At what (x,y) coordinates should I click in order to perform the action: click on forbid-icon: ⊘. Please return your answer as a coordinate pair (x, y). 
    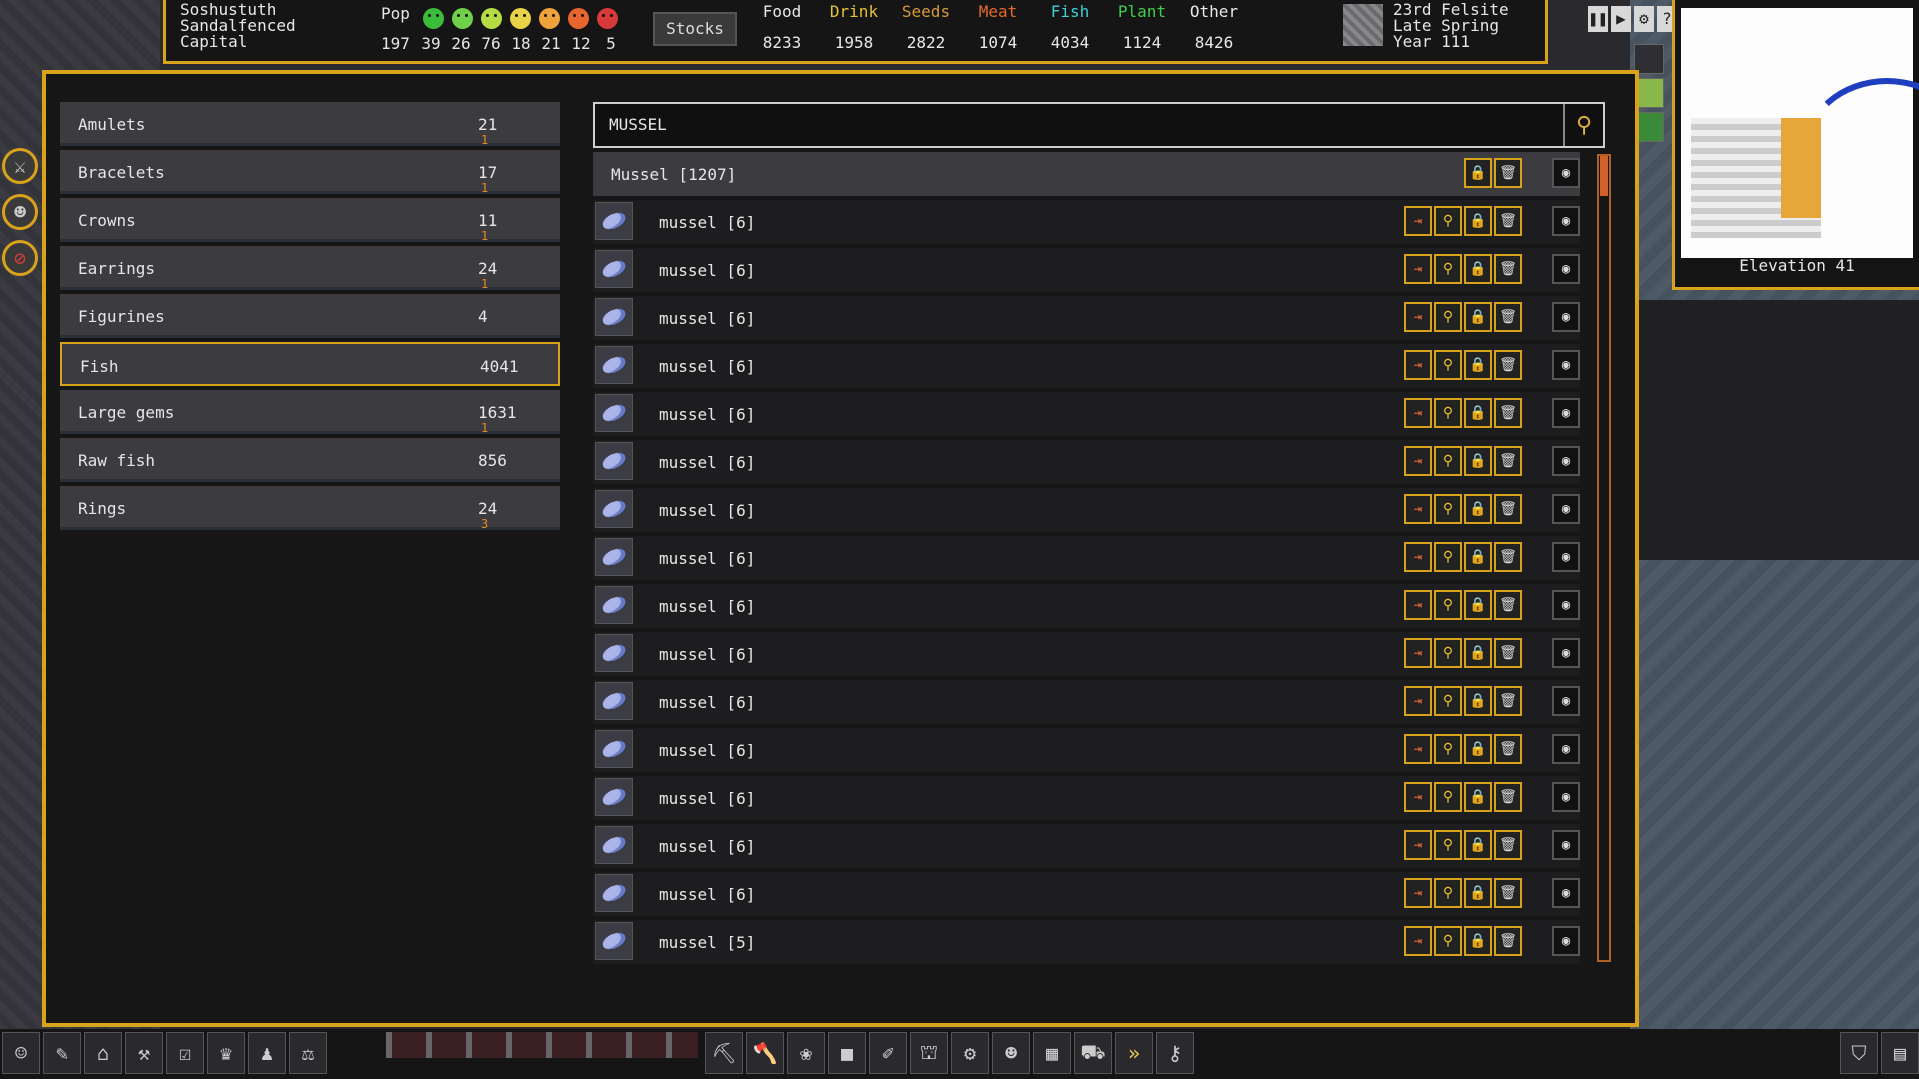
    Looking at the image, I should click on (20, 258).